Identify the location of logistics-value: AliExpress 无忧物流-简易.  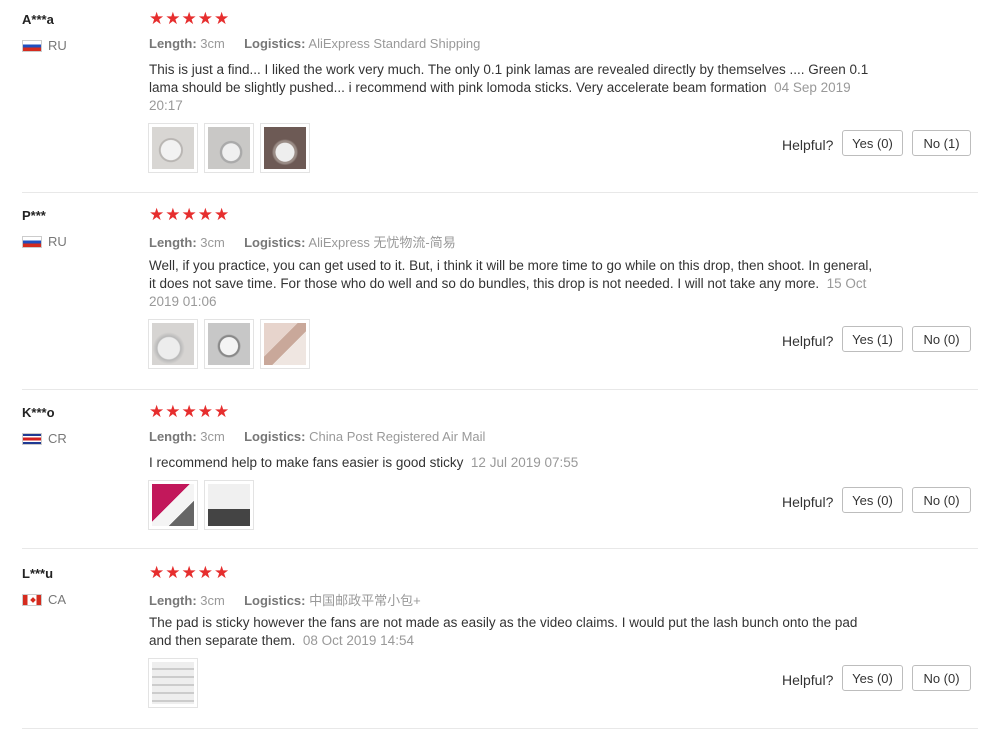
(382, 242).